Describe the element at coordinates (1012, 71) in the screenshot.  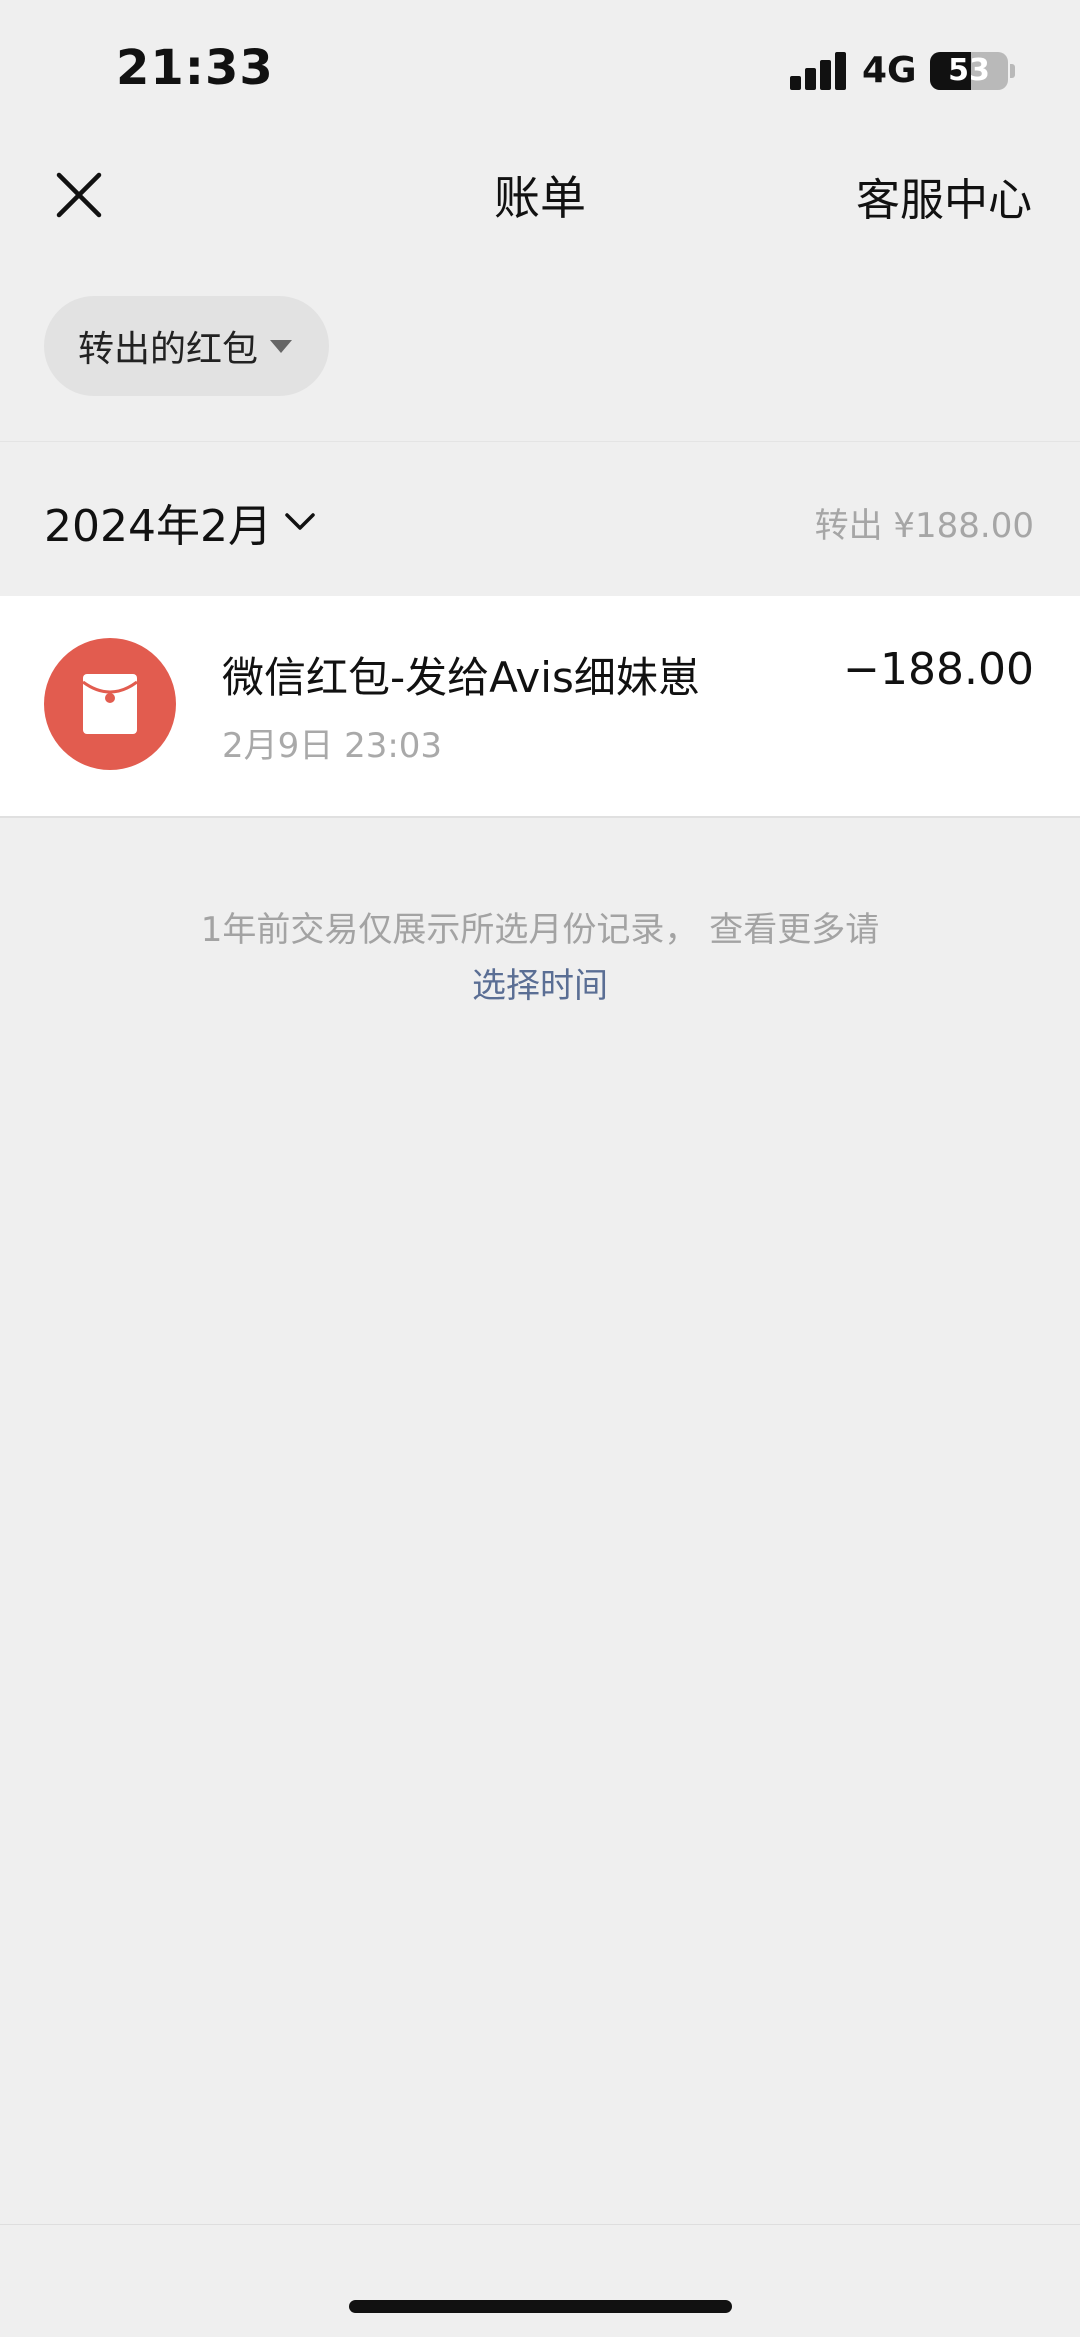
I see `battery-cap` at that location.